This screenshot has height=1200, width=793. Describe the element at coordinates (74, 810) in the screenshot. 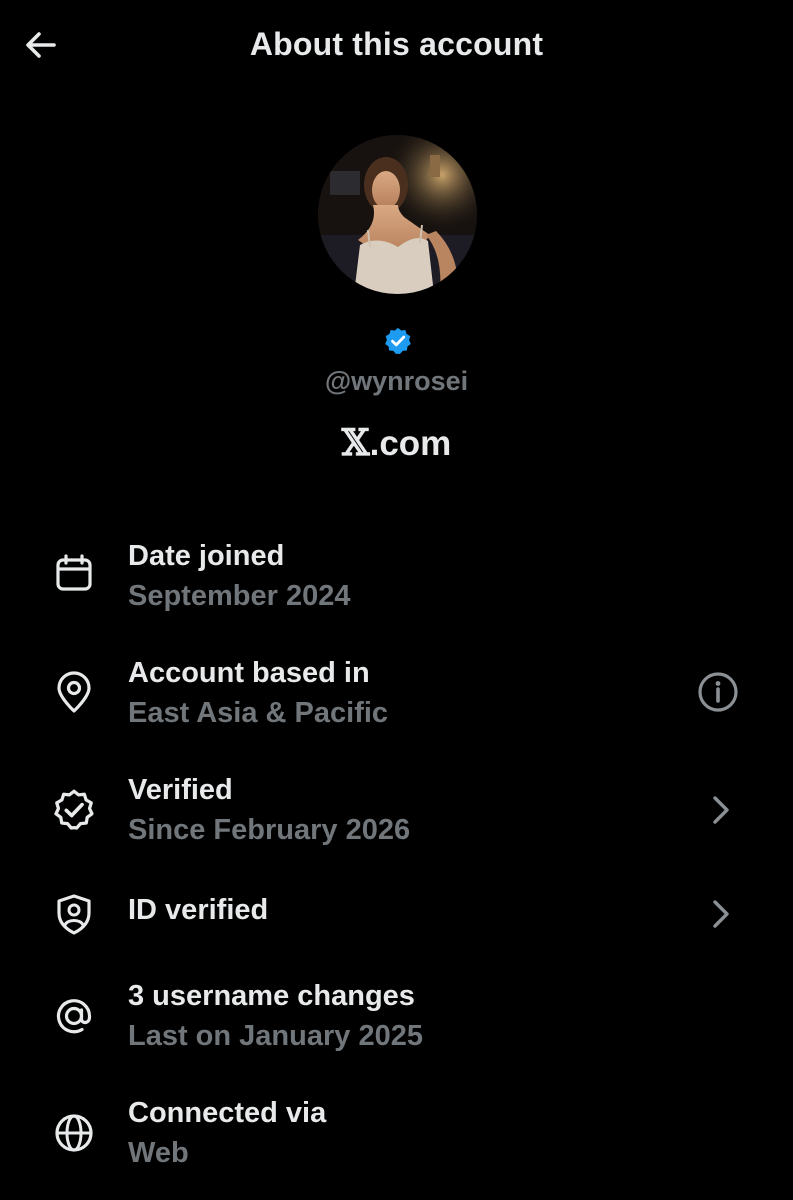

I see `verified-badge-outline-icon` at that location.